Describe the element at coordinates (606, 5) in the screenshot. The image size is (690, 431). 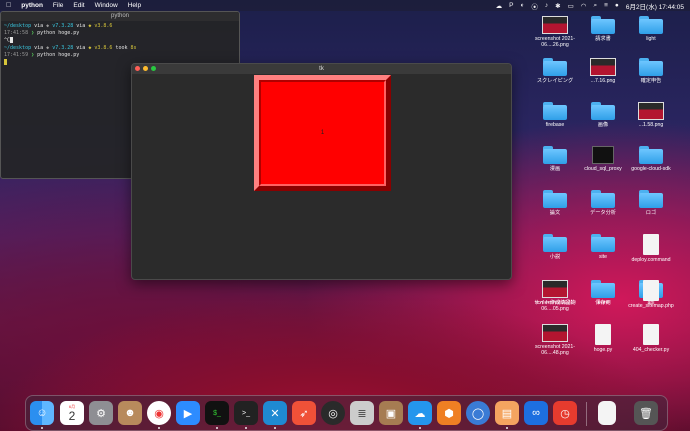
I see `control-center-icon: ≡` at that location.